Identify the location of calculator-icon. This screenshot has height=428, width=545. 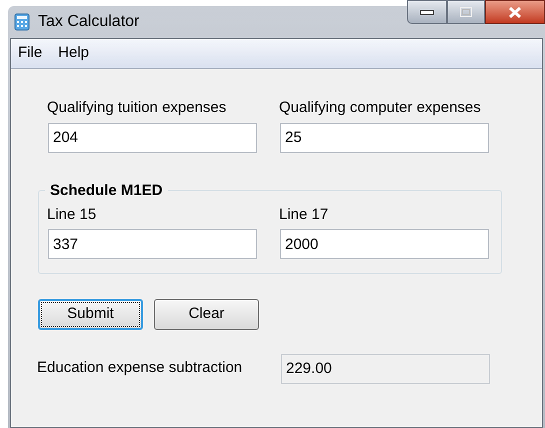
(22, 22).